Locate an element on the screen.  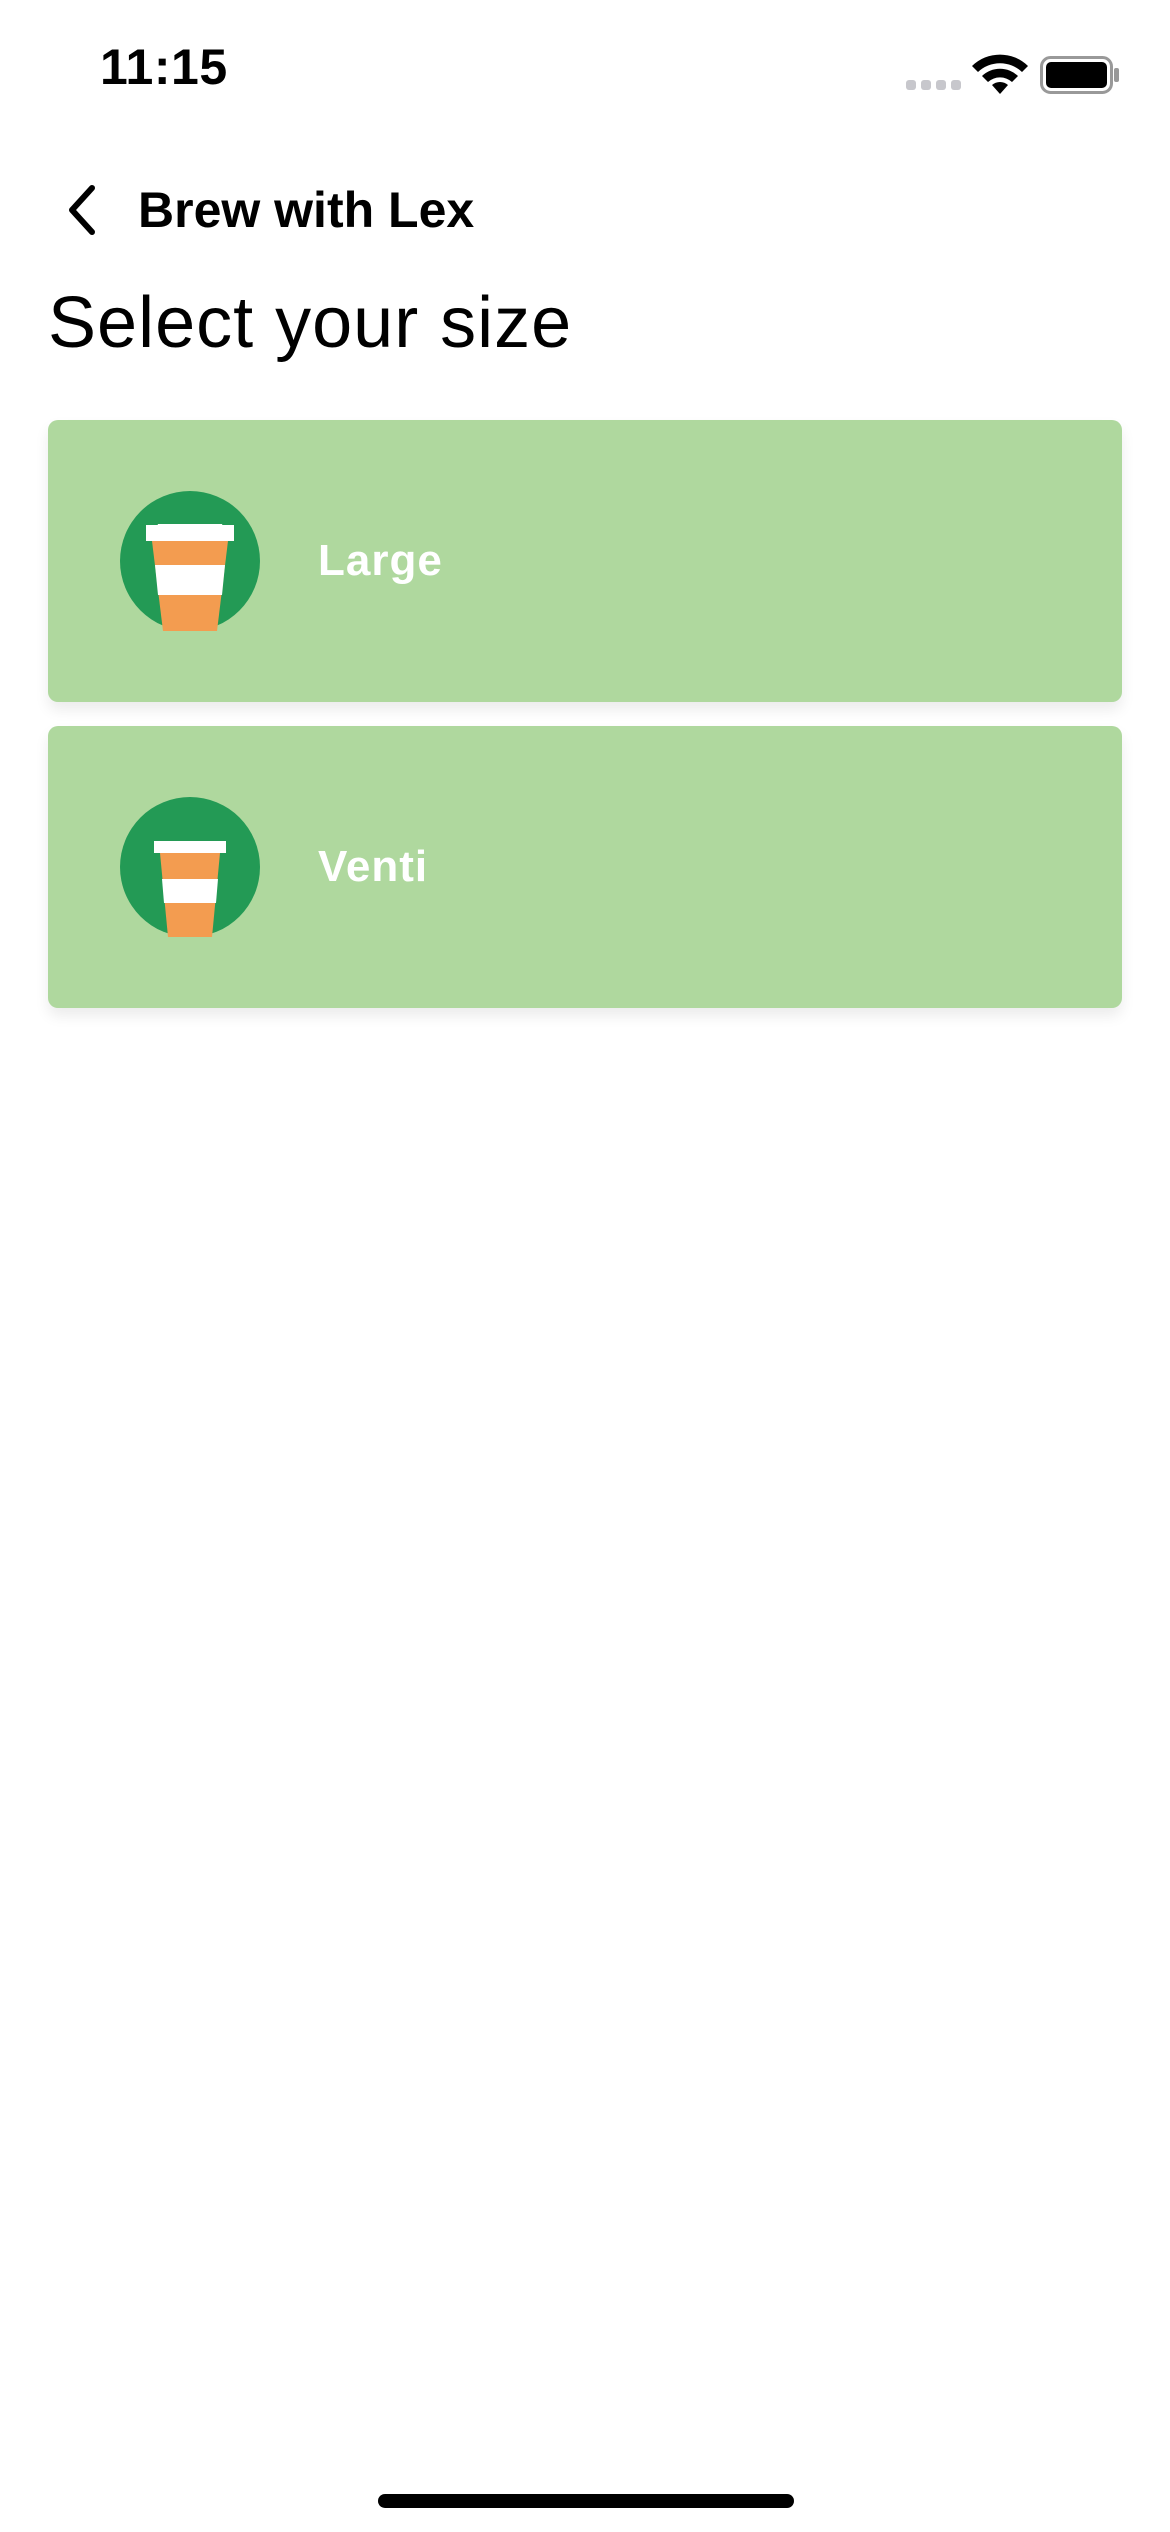
size-option-large: Large is located at coordinates (585, 561).